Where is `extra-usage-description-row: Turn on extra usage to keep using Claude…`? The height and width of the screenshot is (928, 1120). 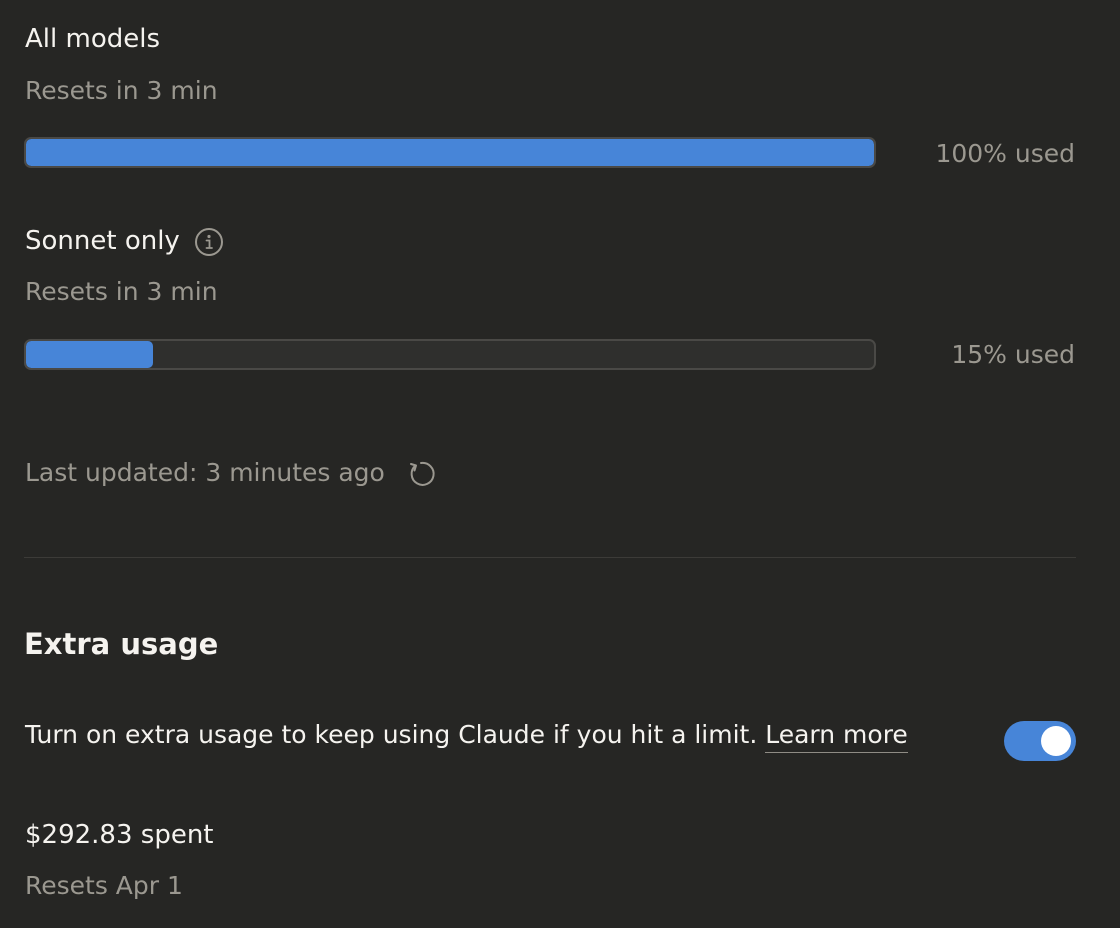
extra-usage-description-row: Turn on extra usage to keep using Claude… is located at coordinates (466, 736).